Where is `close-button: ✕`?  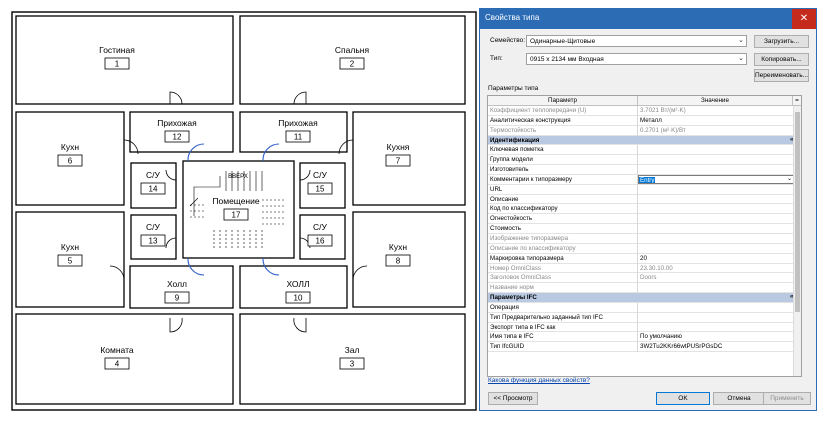
close-button: ✕ is located at coordinates (804, 19).